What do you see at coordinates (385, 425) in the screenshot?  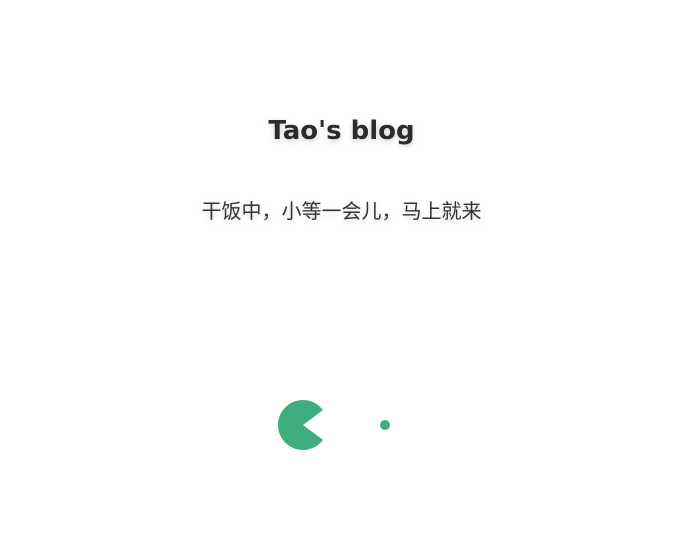 I see `pellet-dot` at bounding box center [385, 425].